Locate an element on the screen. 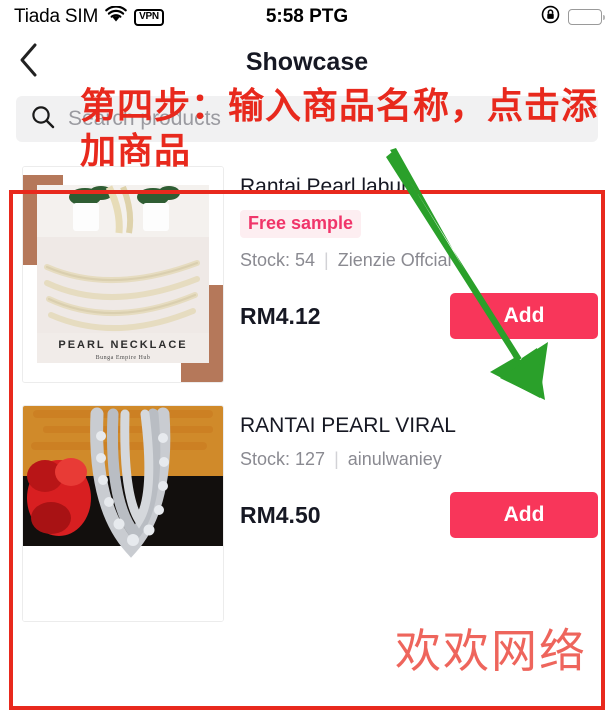  product-price: RM4.50 is located at coordinates (280, 514).